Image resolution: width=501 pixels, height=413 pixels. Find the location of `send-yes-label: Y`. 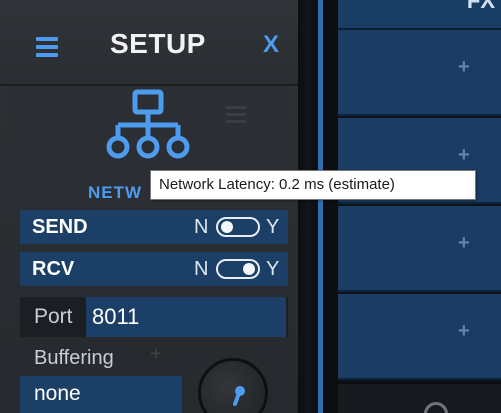

send-yes-label: Y is located at coordinates (273, 227).